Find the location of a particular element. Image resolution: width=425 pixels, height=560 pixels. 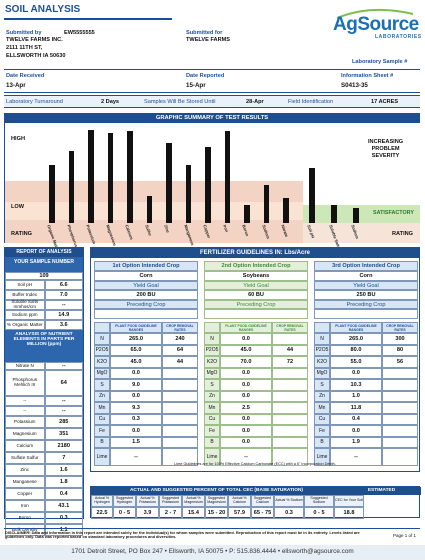

graph-satisfactory-label: SATISFACTORY is located at coordinates (393, 213).